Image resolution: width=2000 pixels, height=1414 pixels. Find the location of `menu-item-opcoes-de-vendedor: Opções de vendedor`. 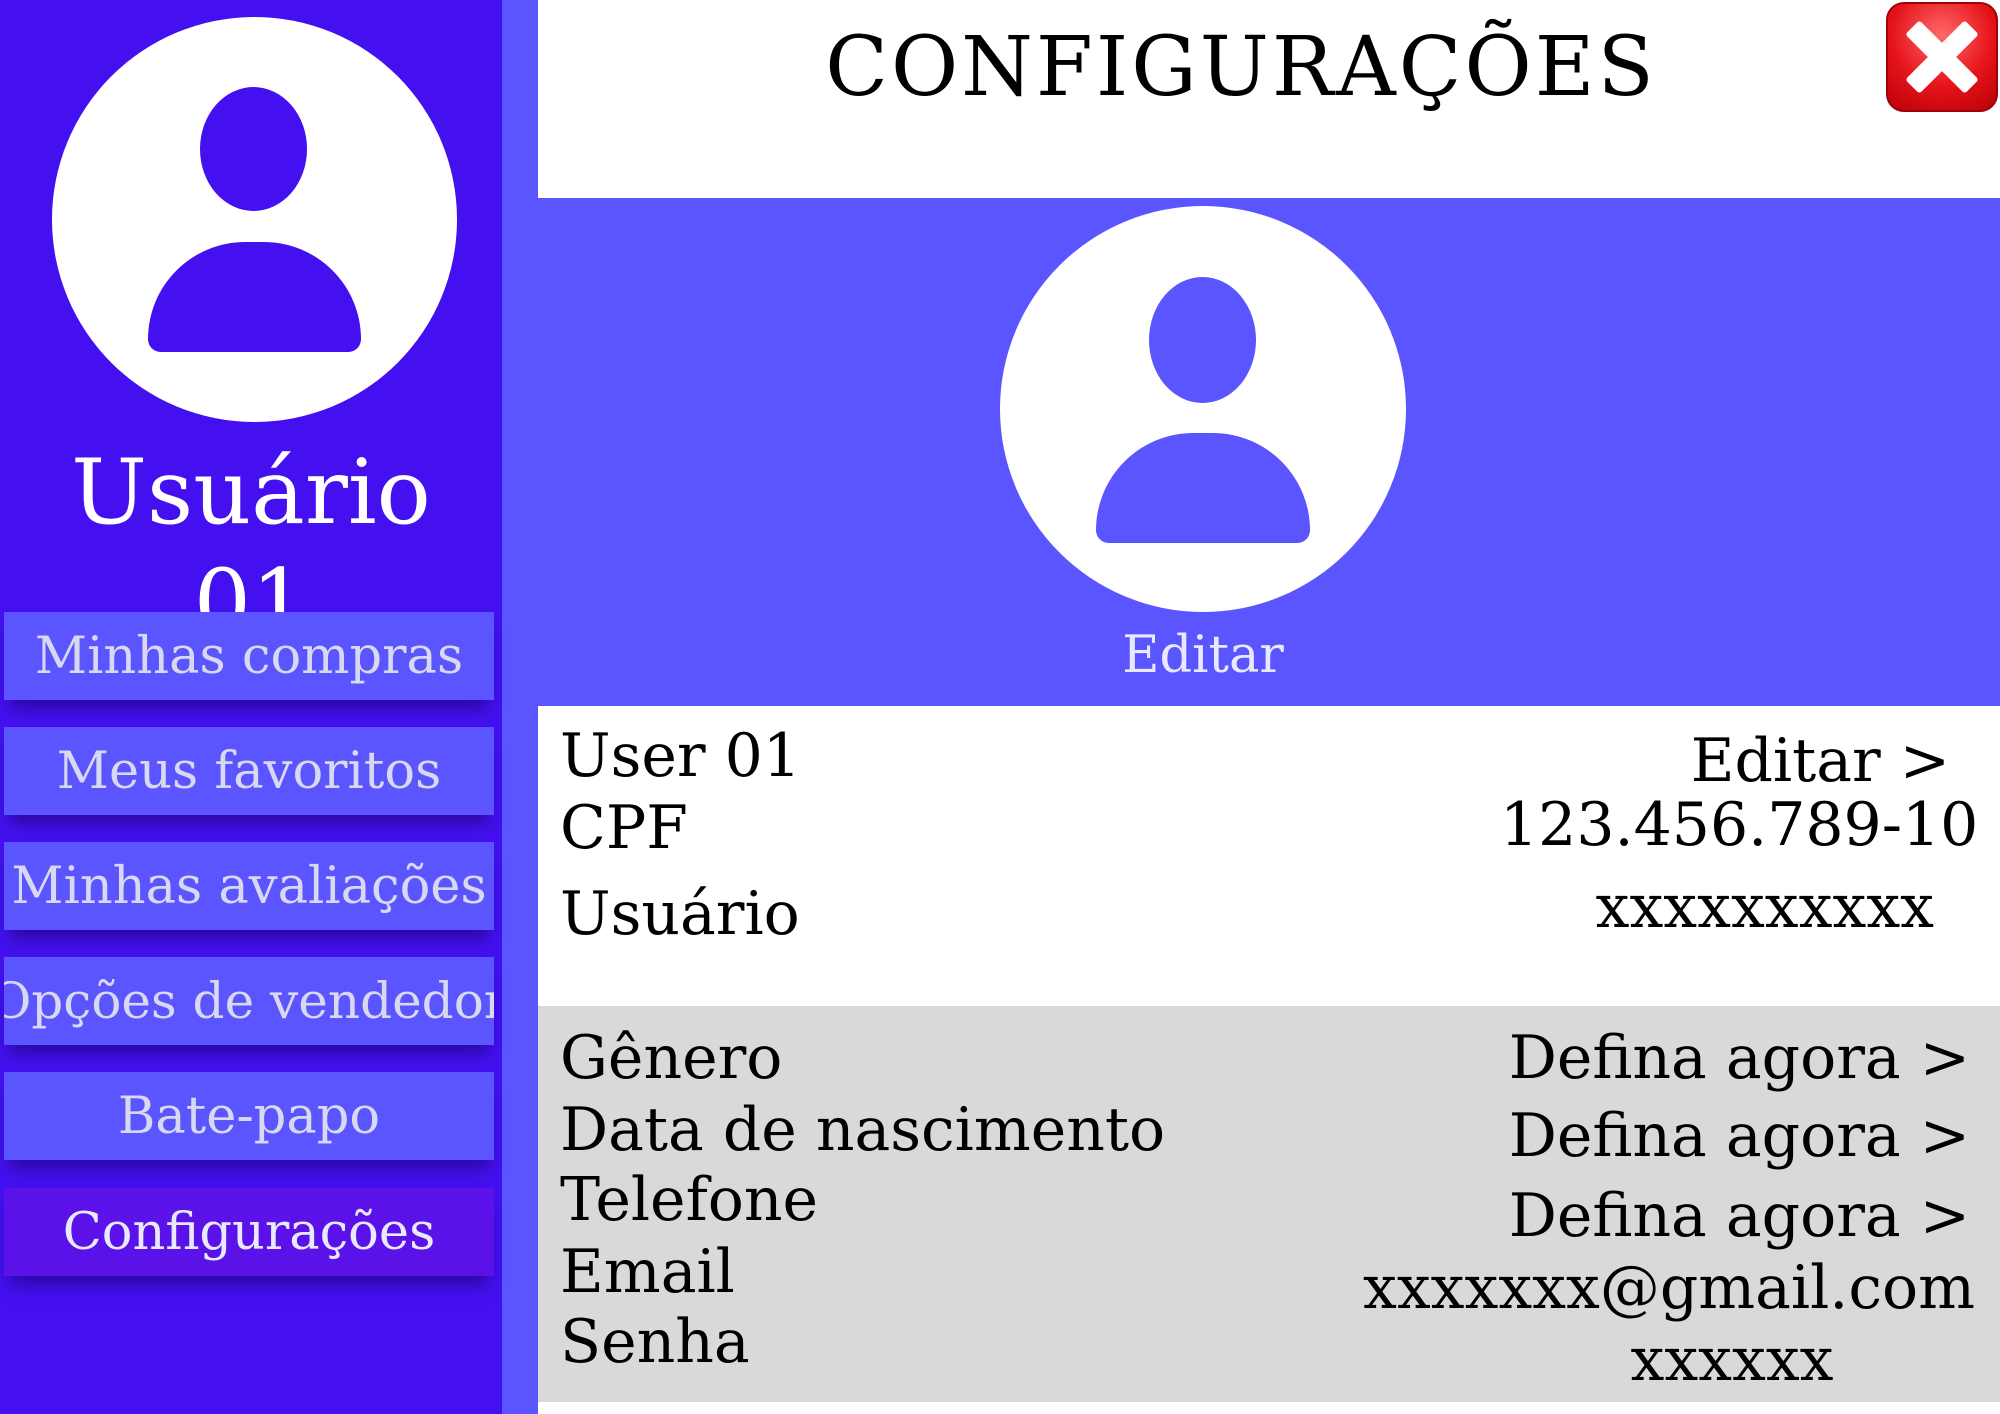

menu-item-opcoes-de-vendedor: Opções de vendedor is located at coordinates (249, 1001).